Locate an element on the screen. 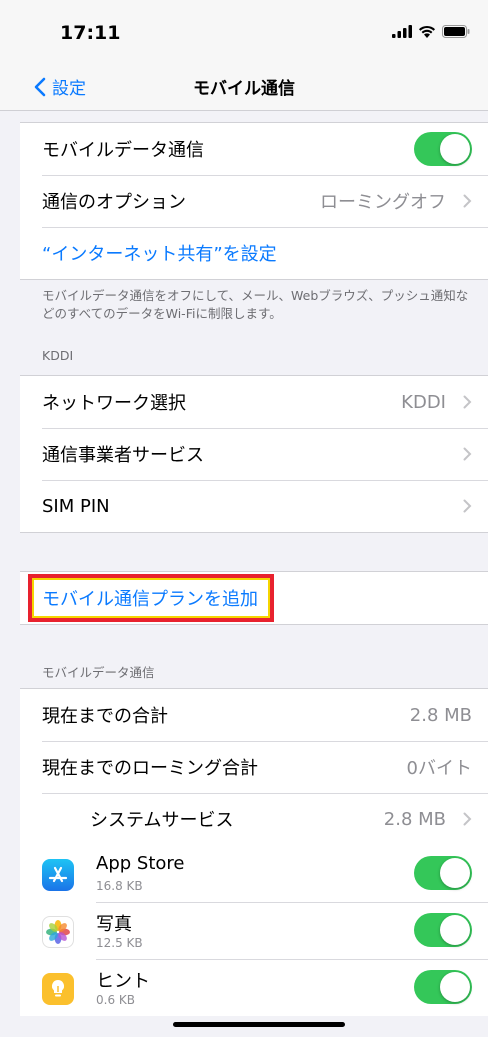  roaming-usage-row: 現在までのローミング合計 0バイト is located at coordinates (254, 767).